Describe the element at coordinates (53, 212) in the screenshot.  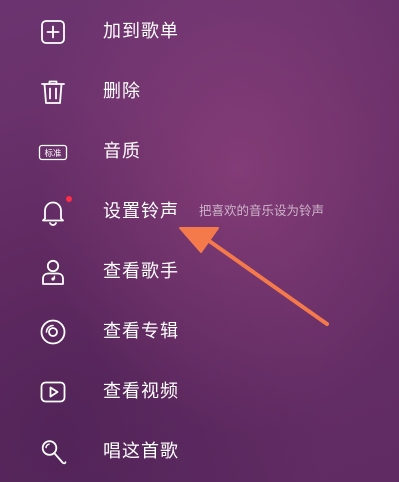
I see `bell-icon` at that location.